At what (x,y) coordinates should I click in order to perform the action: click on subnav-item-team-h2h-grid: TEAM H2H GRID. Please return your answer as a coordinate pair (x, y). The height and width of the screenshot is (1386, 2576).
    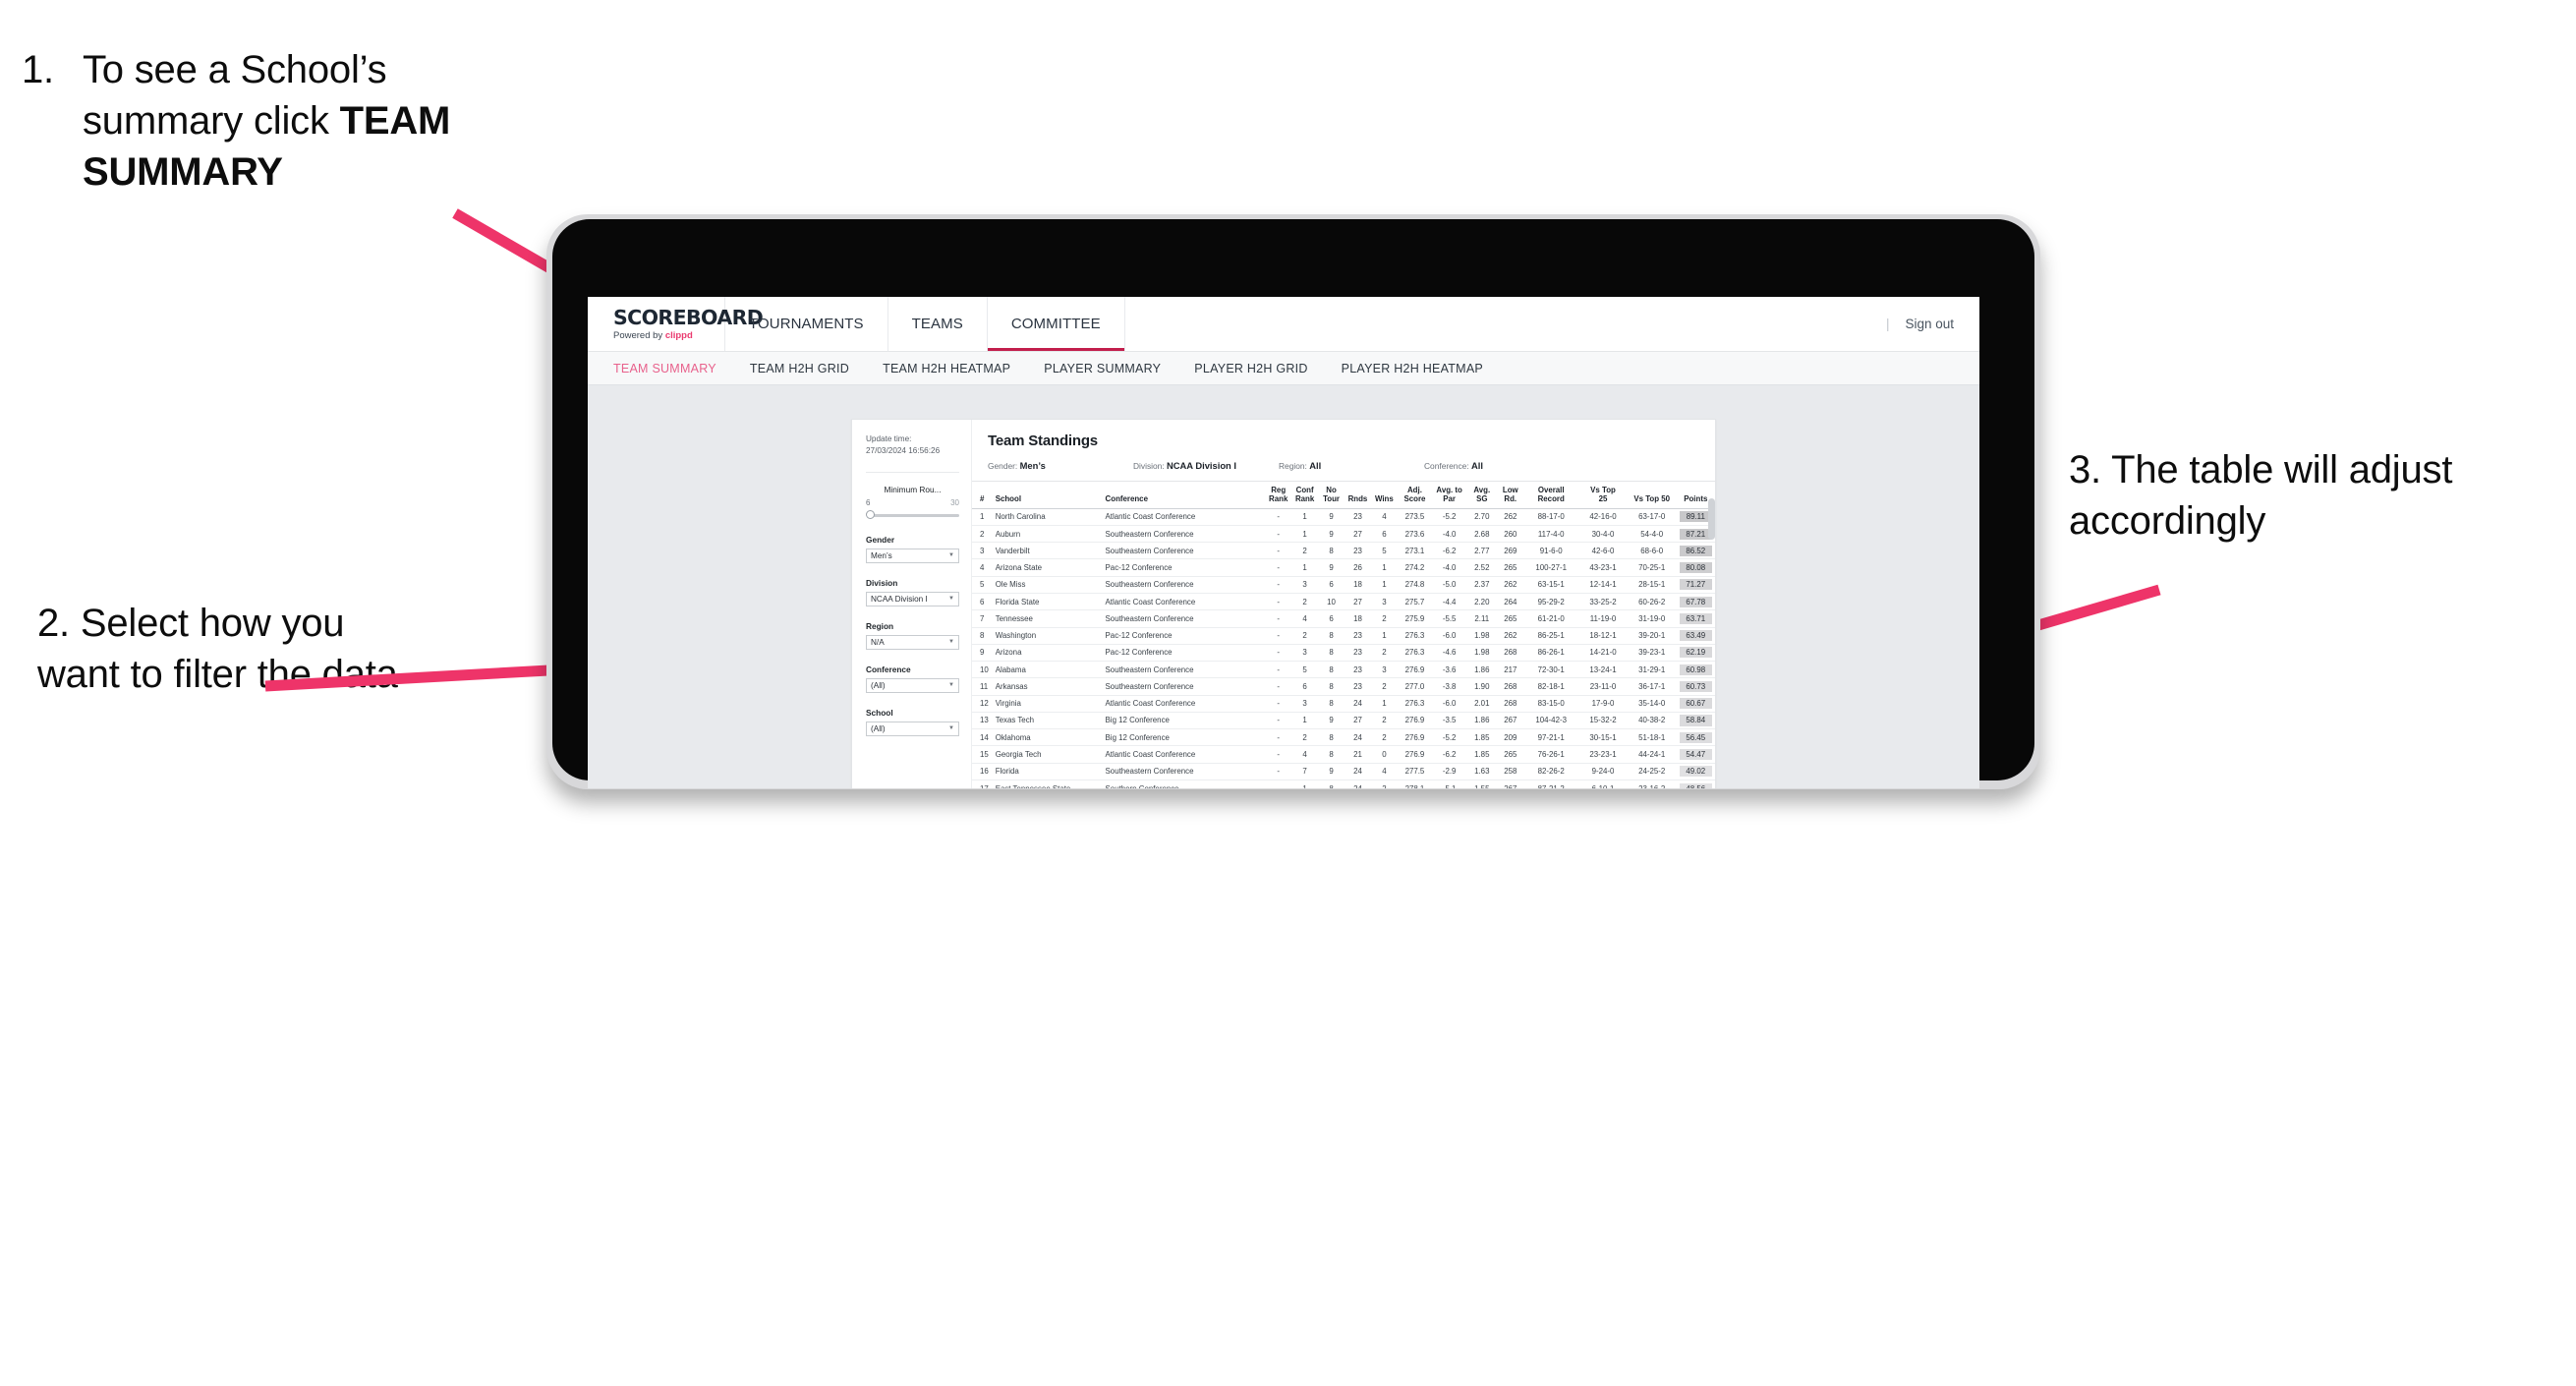
    Looking at the image, I should click on (800, 368).